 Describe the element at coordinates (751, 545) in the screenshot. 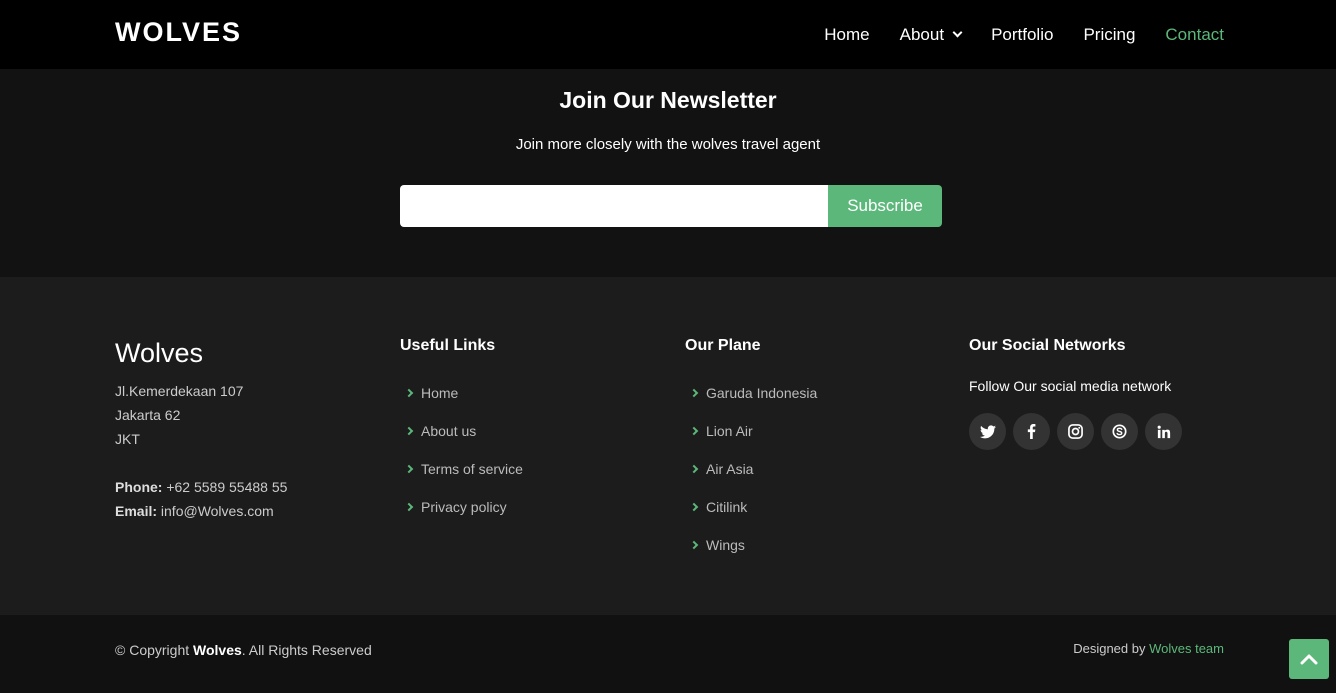

I see `plane-link-wings: Wings` at that location.